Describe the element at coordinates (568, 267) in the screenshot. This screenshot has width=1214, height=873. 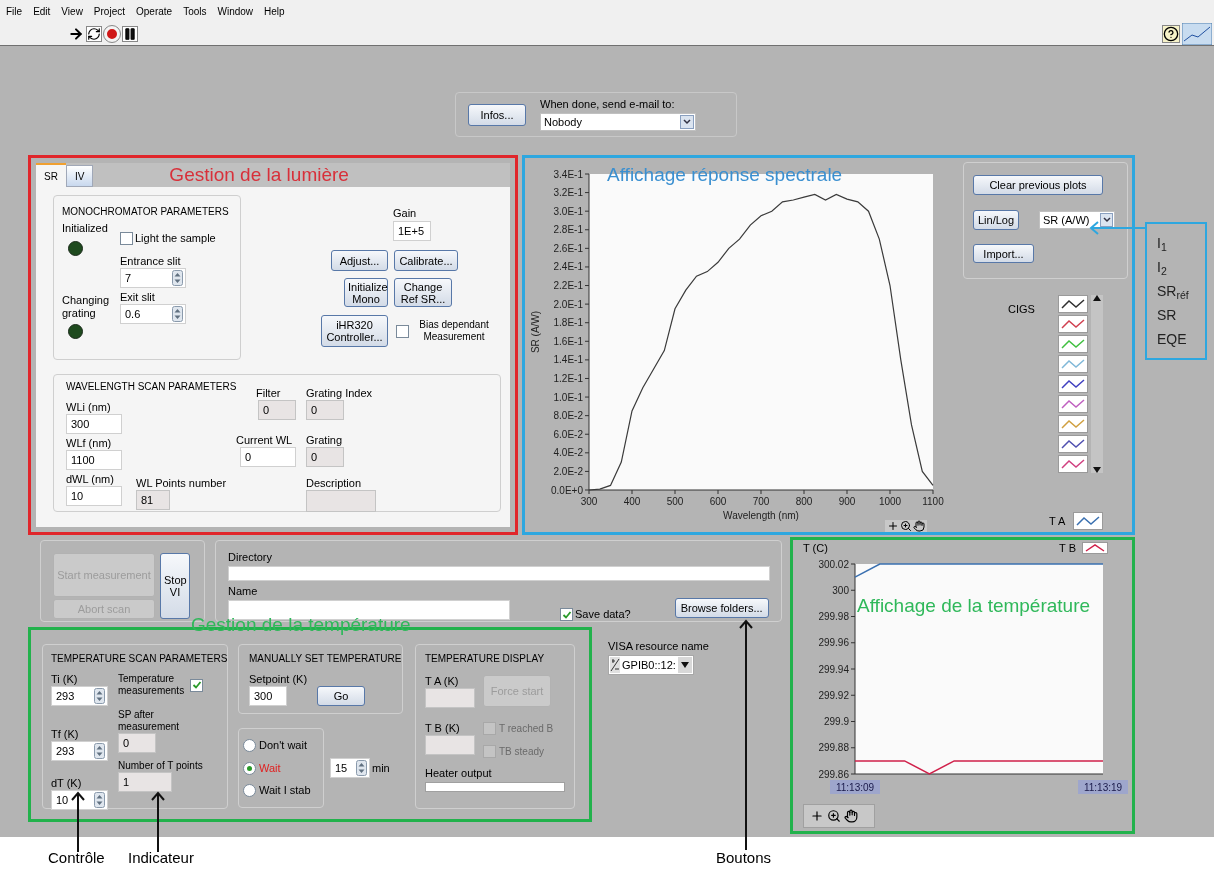
I see `axis-tick-label: 2.4E-1` at that location.